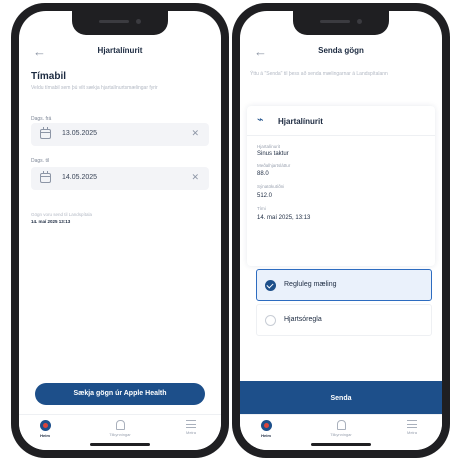 The image size is (459, 461). Describe the element at coordinates (344, 320) in the screenshot. I see `option-arrhythmia: Hjartsóregla` at that location.